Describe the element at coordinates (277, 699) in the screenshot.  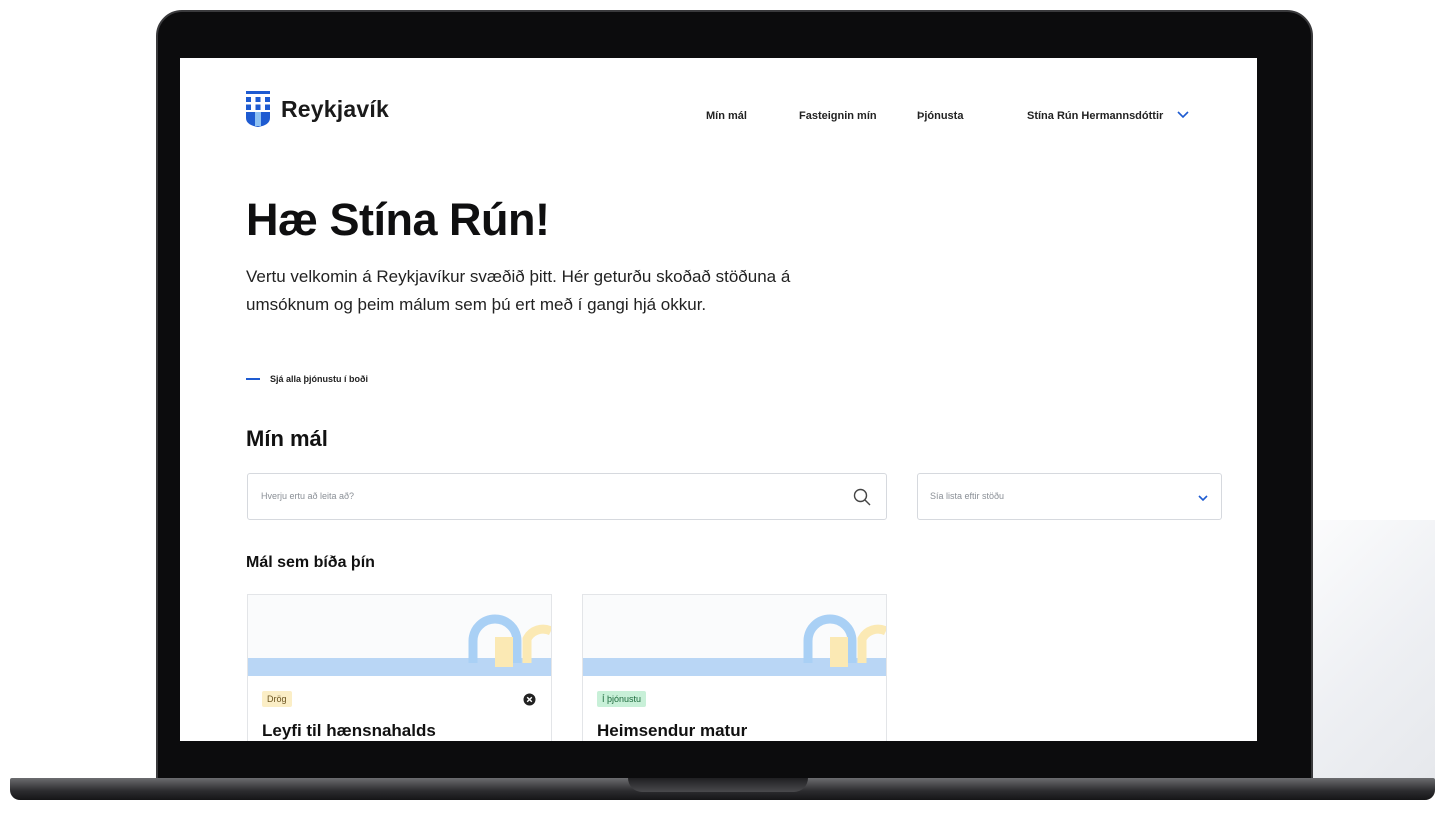
I see `status-badge: Drög` at that location.